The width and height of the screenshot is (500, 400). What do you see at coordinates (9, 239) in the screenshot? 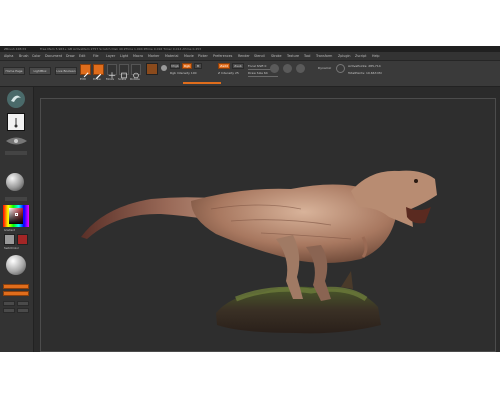
I see `main-color-swatch` at bounding box center [9, 239].